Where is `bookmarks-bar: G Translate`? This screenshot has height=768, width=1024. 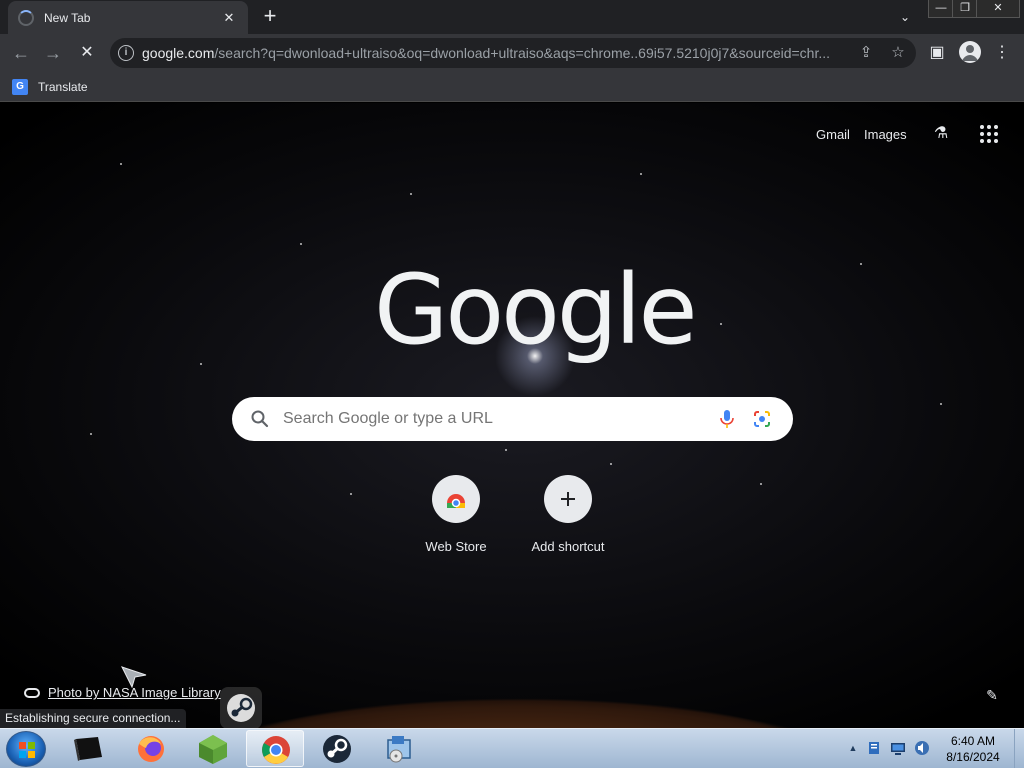 bookmarks-bar: G Translate is located at coordinates (512, 87).